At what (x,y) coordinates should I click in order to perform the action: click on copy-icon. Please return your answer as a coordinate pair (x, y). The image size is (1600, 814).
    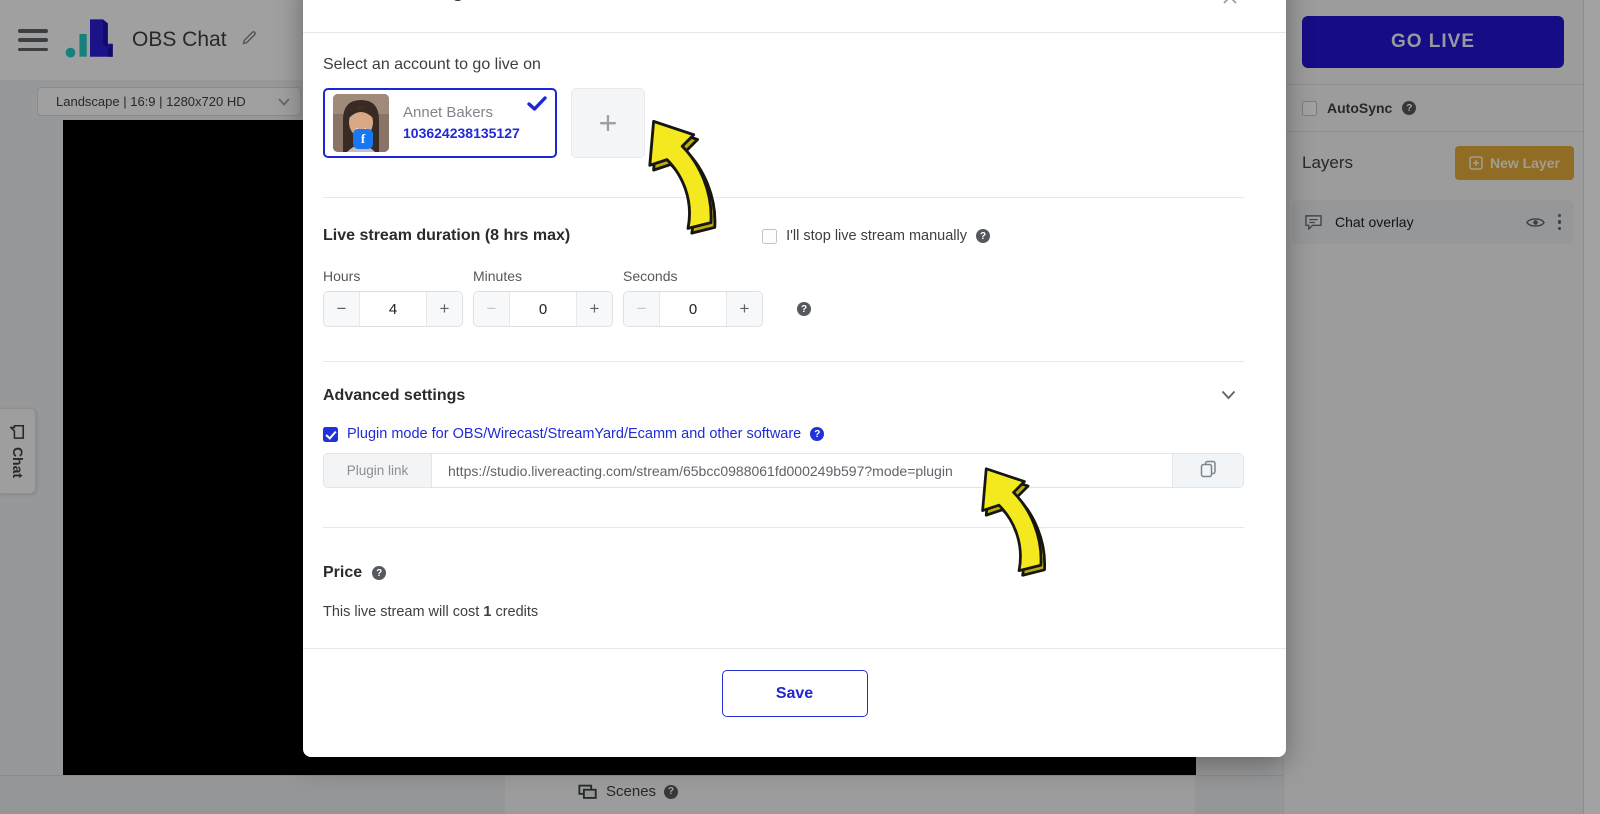
    Looking at the image, I should click on (1208, 469).